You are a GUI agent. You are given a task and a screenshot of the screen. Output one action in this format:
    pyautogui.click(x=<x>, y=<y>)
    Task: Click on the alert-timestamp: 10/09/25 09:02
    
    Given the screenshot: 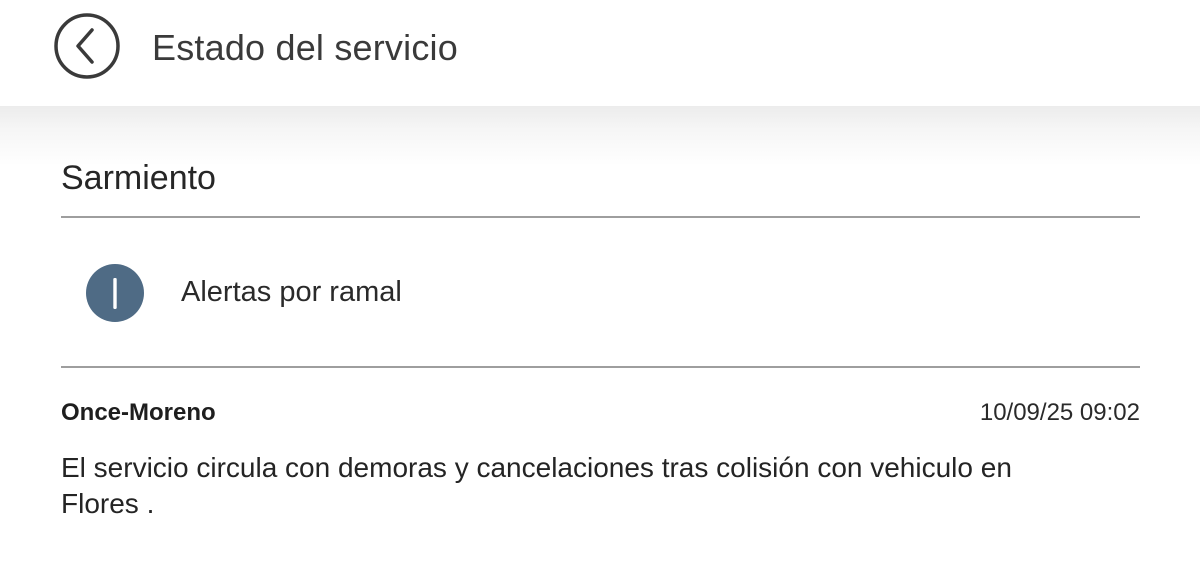 What is the action you would take?
    pyautogui.click(x=1059, y=412)
    